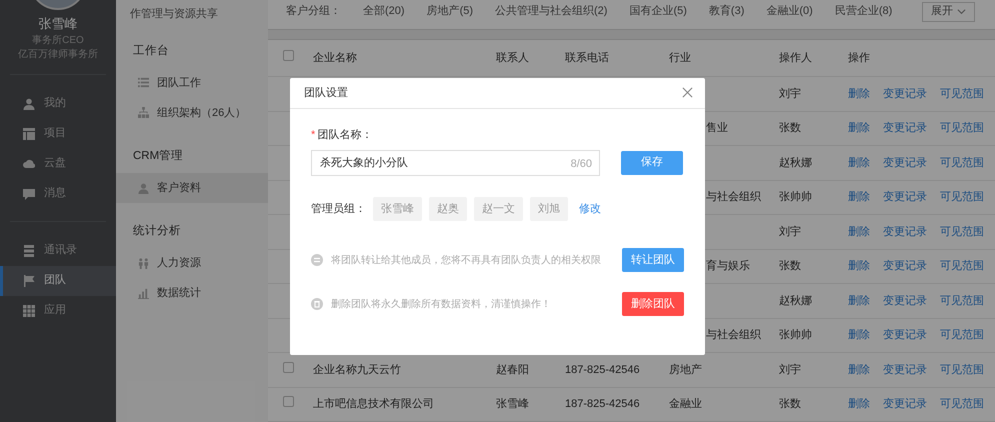 This screenshot has height=422, width=995. What do you see at coordinates (29, 194) in the screenshot?
I see `chat-icon` at bounding box center [29, 194].